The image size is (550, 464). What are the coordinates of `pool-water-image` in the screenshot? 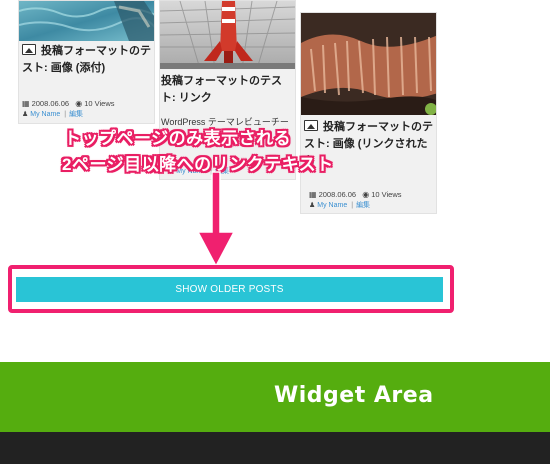 It's located at (86, 21).